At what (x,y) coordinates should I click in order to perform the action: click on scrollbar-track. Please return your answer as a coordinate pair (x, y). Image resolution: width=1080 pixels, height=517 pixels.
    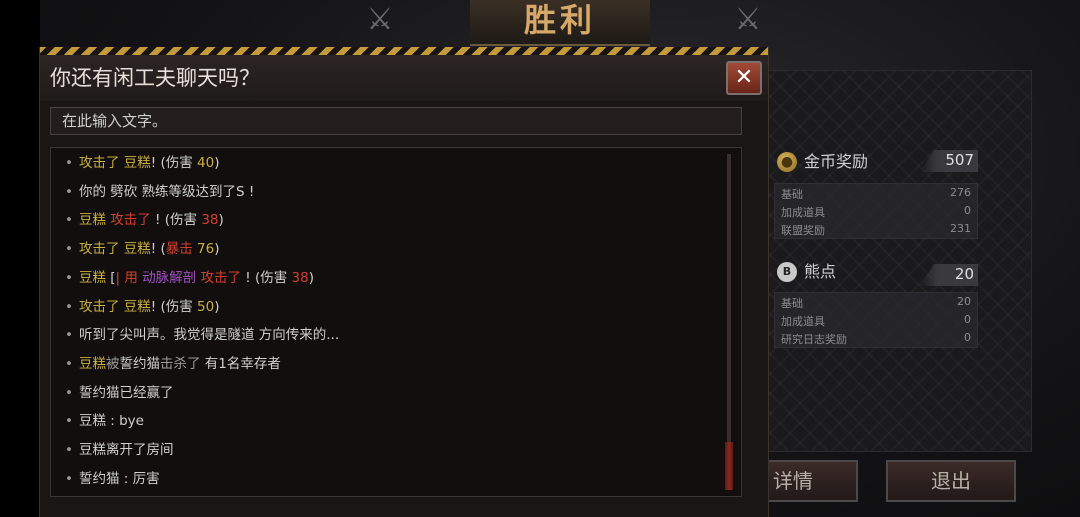
    Looking at the image, I should click on (729, 322).